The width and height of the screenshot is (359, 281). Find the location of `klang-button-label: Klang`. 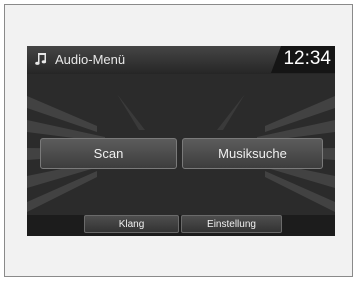

klang-button-label: Klang is located at coordinates (131, 224).